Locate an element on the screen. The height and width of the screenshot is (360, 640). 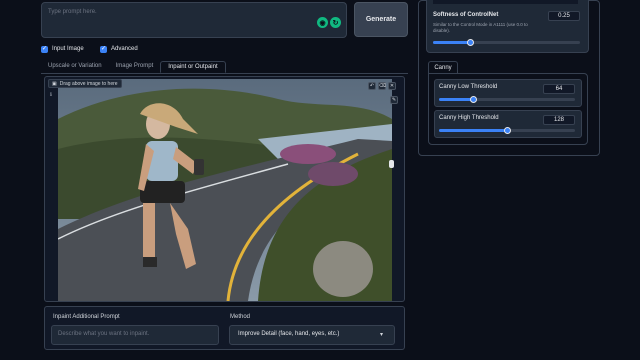
canny-high-slider is located at coordinates (507, 130).